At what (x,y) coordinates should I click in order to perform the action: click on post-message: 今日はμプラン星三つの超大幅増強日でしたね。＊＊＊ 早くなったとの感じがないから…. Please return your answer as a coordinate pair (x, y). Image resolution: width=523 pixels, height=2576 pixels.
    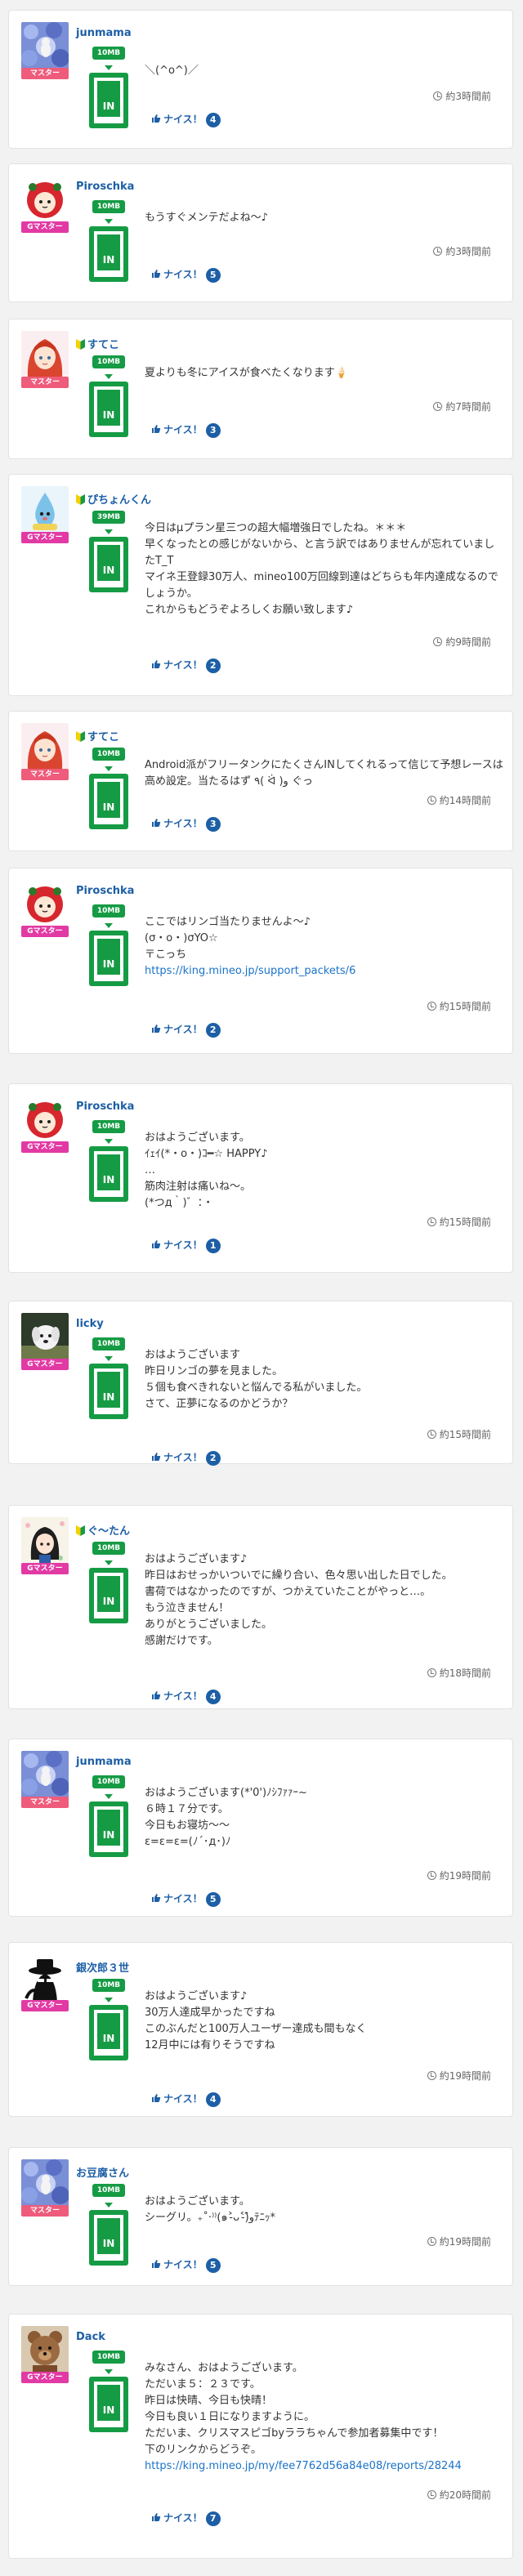
    Looking at the image, I should click on (324, 569).